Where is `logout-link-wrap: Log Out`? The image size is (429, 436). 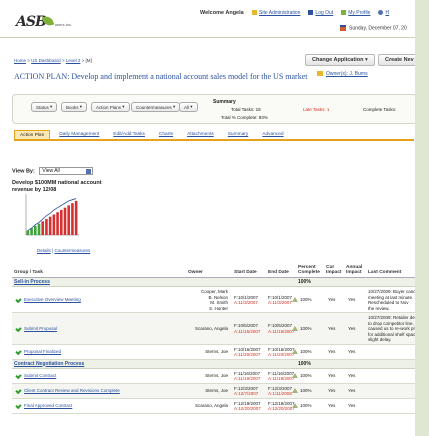
logout-link-wrap: Log Out is located at coordinates (320, 13).